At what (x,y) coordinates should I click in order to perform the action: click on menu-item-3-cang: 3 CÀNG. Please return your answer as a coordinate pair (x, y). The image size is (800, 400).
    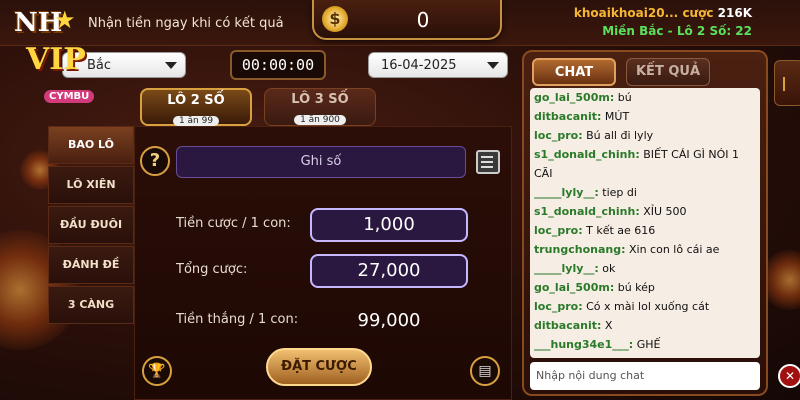
    Looking at the image, I should click on (91, 305).